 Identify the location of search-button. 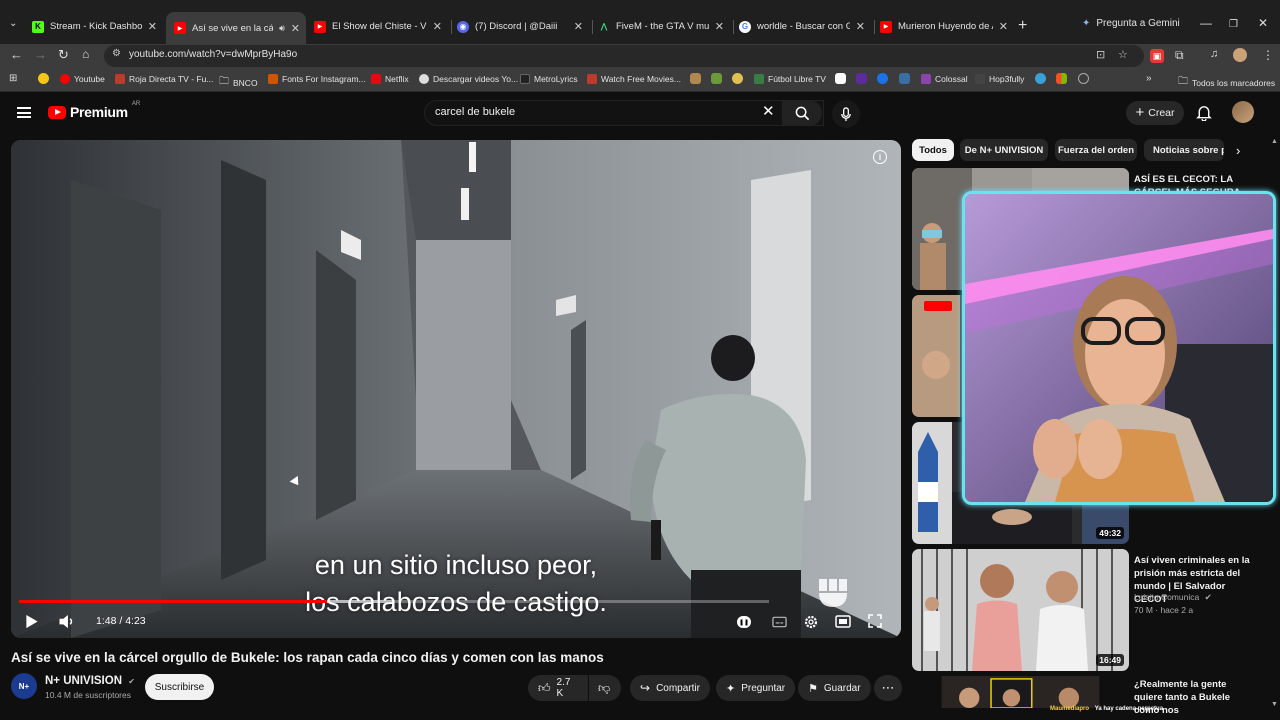
(802, 113).